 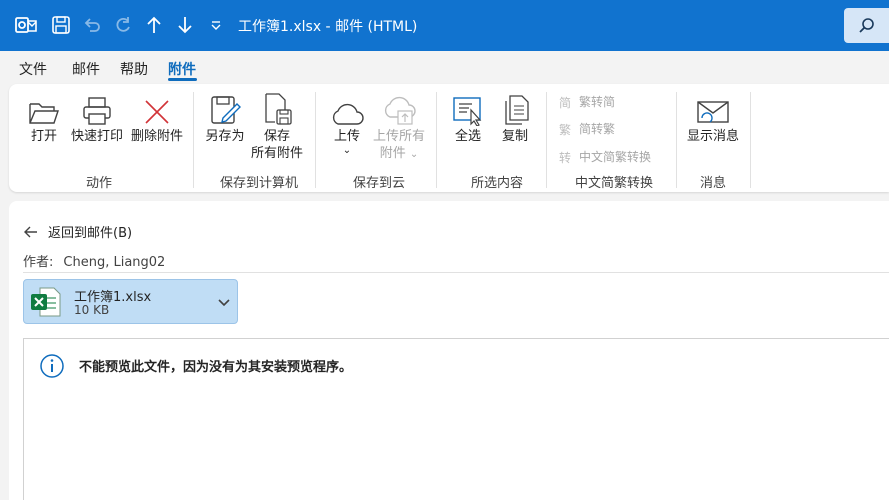 I want to click on upload-all-label-text: 附件, so click(x=392, y=153).